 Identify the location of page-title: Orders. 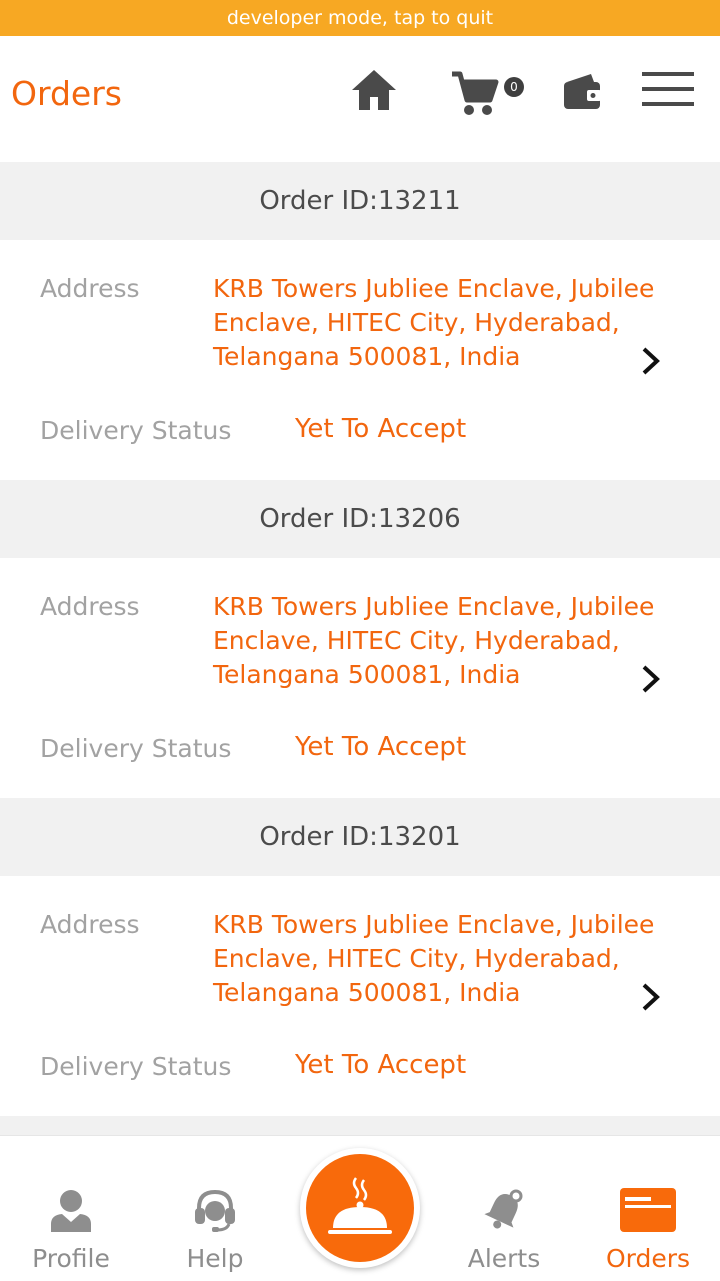
(66, 93).